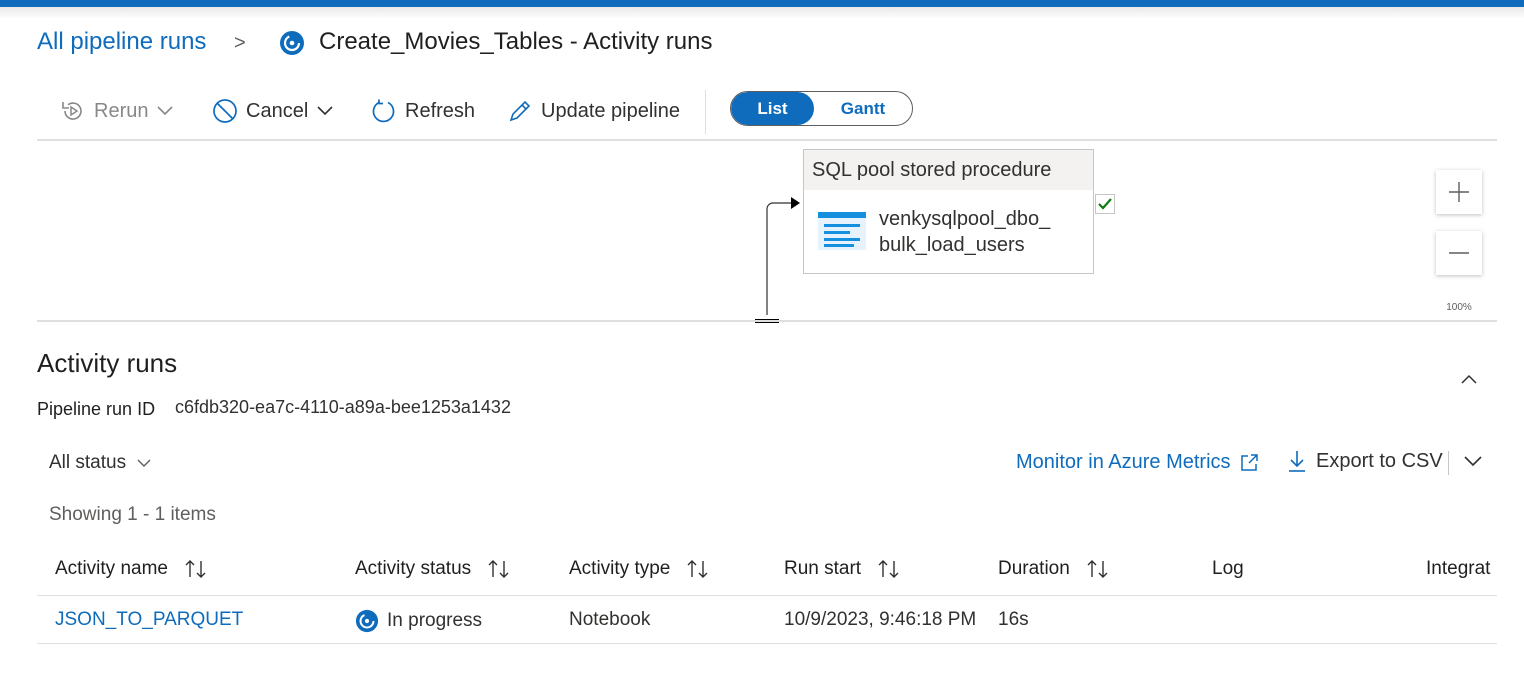 The width and height of the screenshot is (1524, 694). Describe the element at coordinates (1123, 462) in the screenshot. I see `monitor-link-label: Monitor in Azure Metrics` at that location.